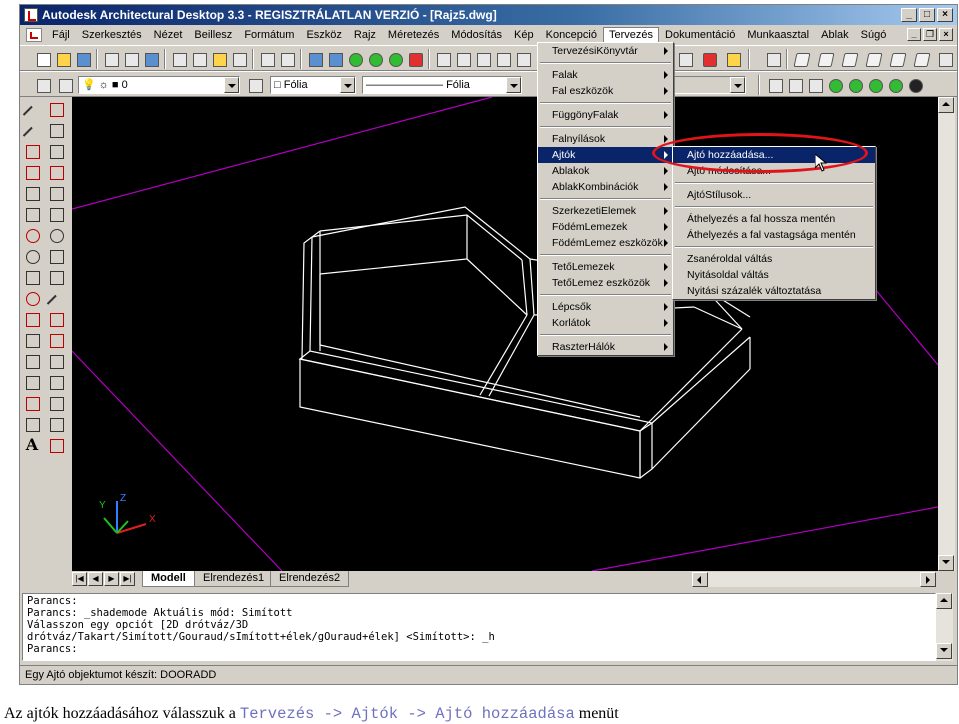 Image resolution: width=959 pixels, height=724 pixels. What do you see at coordinates (199, 59) in the screenshot?
I see `copy-icon` at bounding box center [199, 59].